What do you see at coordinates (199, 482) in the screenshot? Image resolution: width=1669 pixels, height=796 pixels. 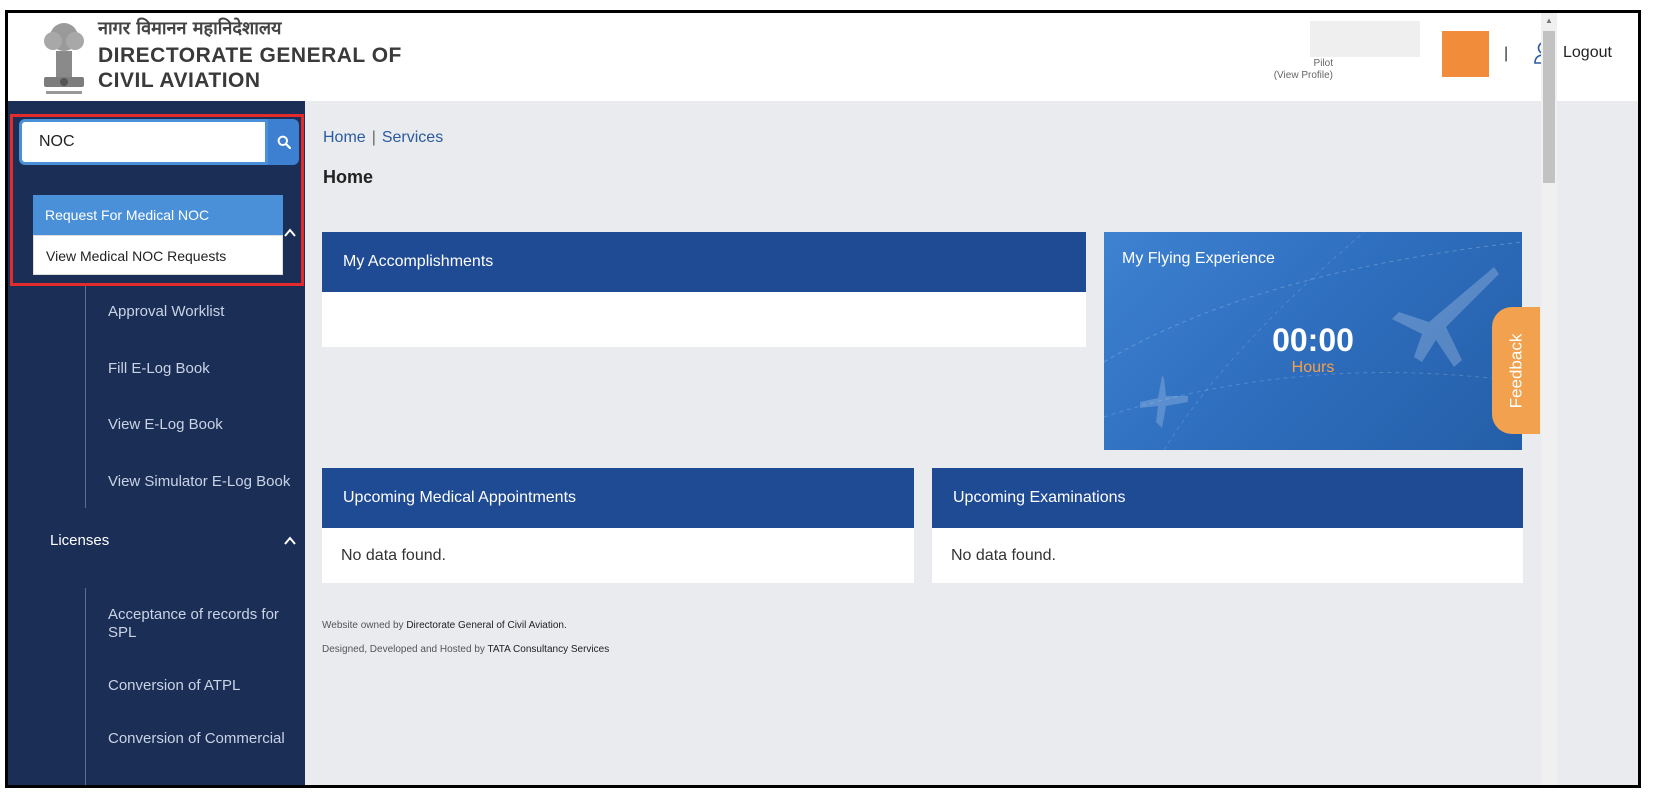 I see `sidebar-item-view-simulator-e-log-book: View Simulator E-Log Book` at bounding box center [199, 482].